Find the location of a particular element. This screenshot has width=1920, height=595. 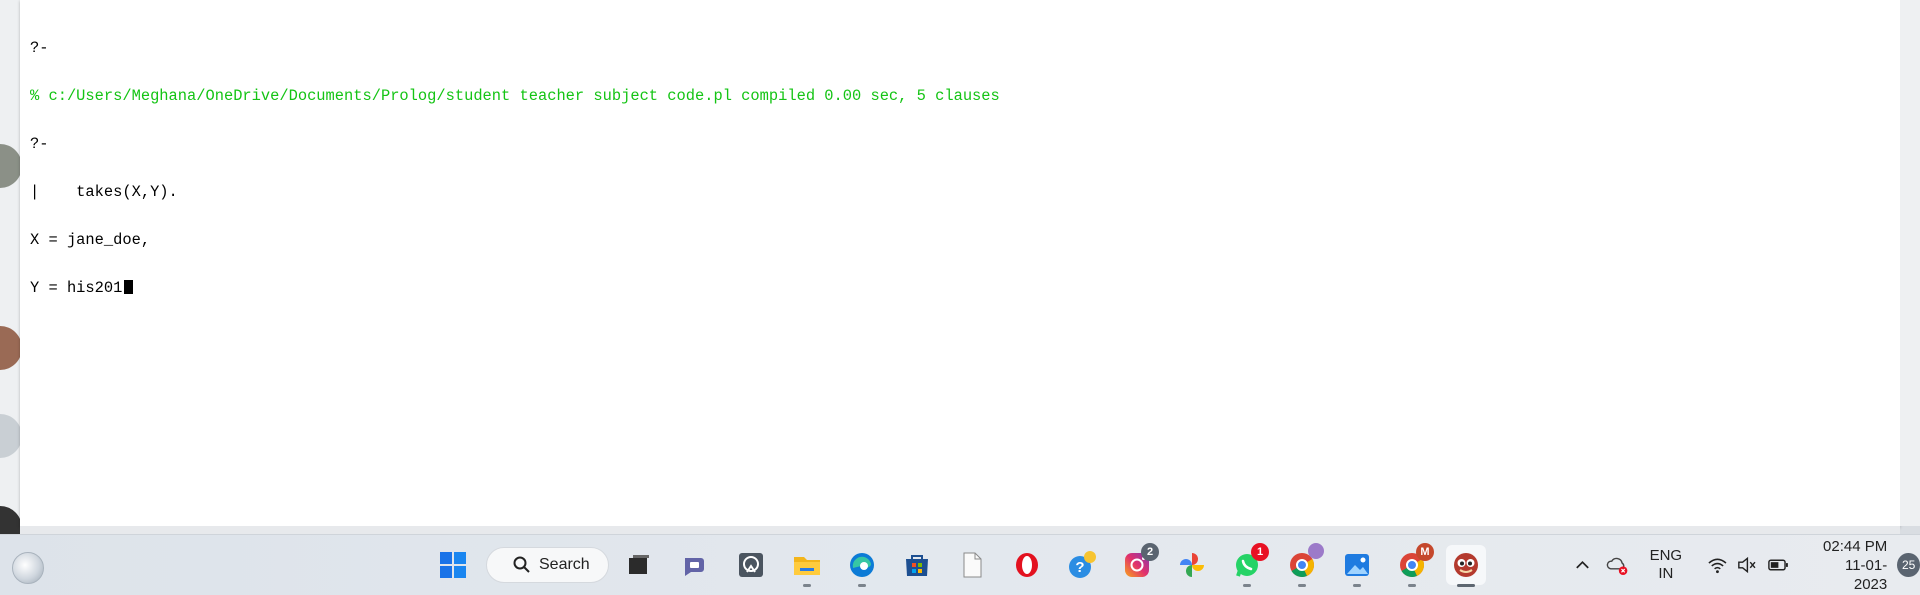

widgets-icon is located at coordinates (28, 568).